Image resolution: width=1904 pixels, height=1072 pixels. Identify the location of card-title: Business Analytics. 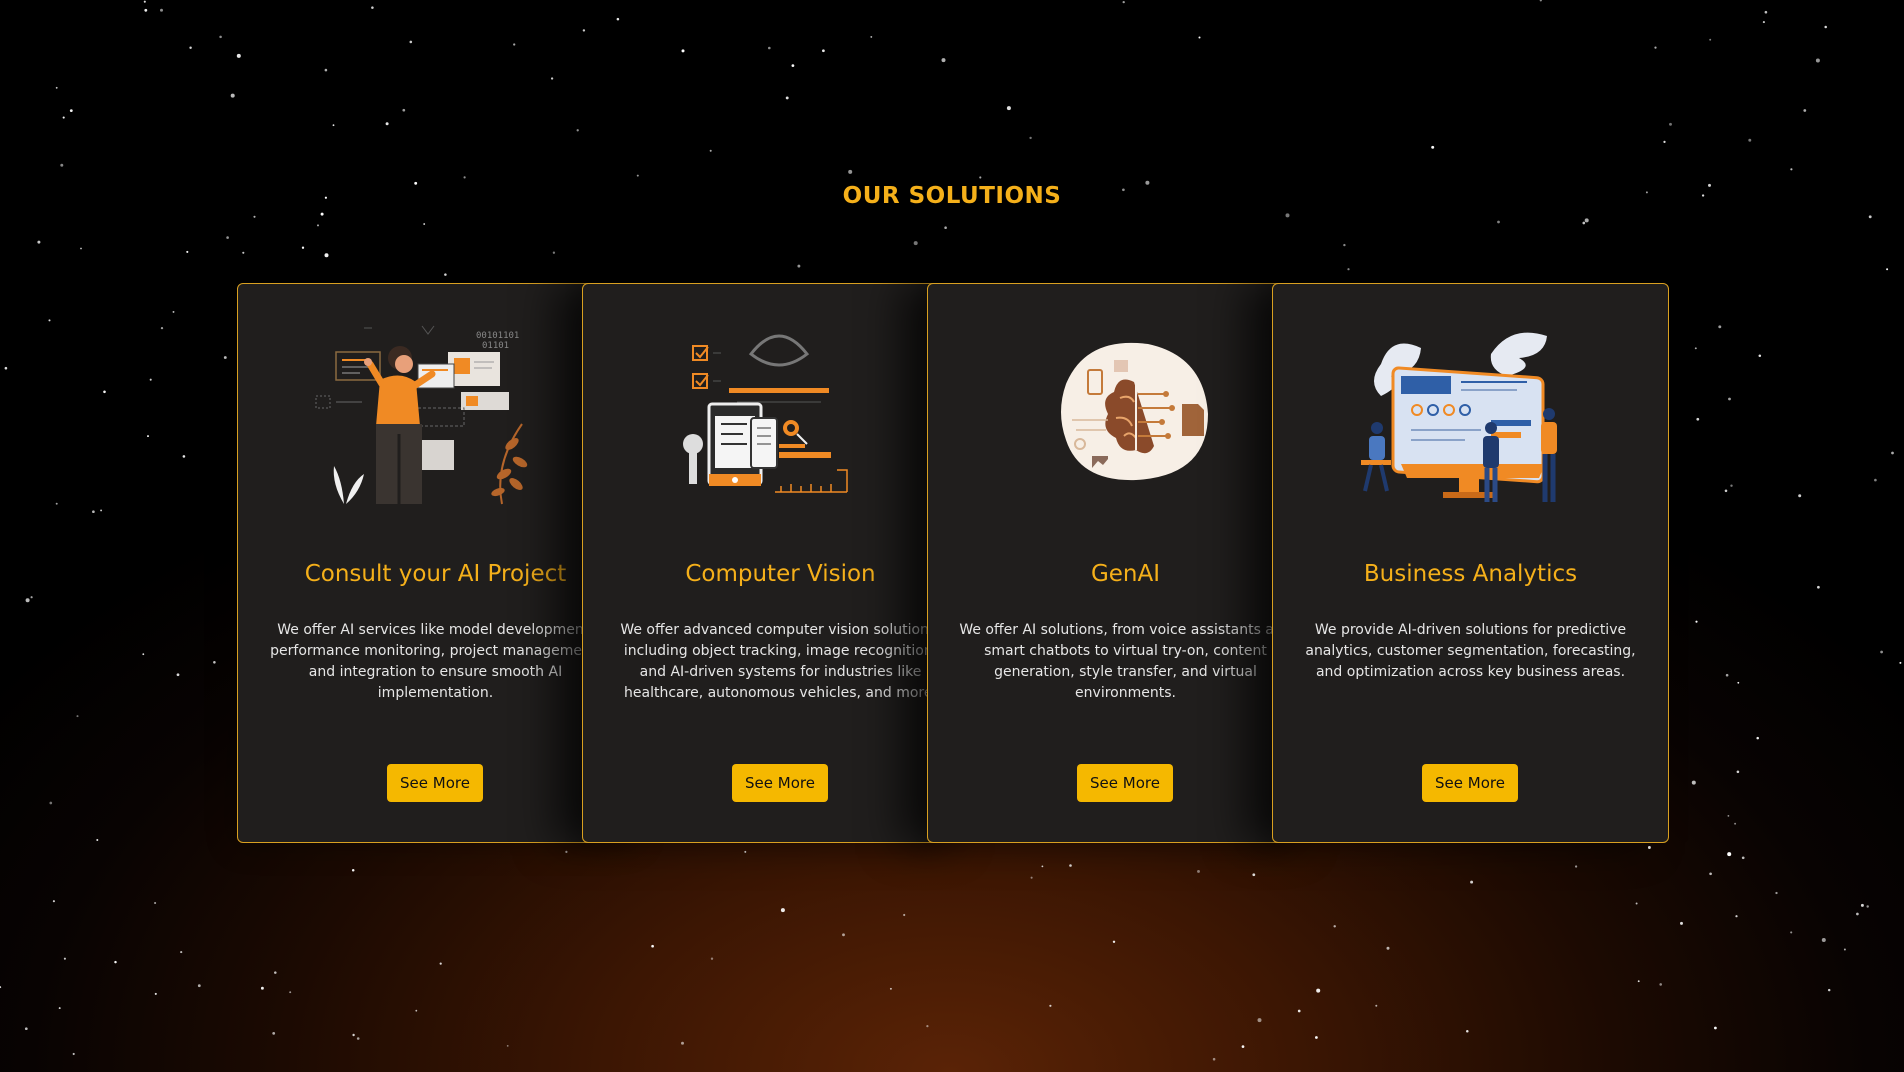
(1470, 574).